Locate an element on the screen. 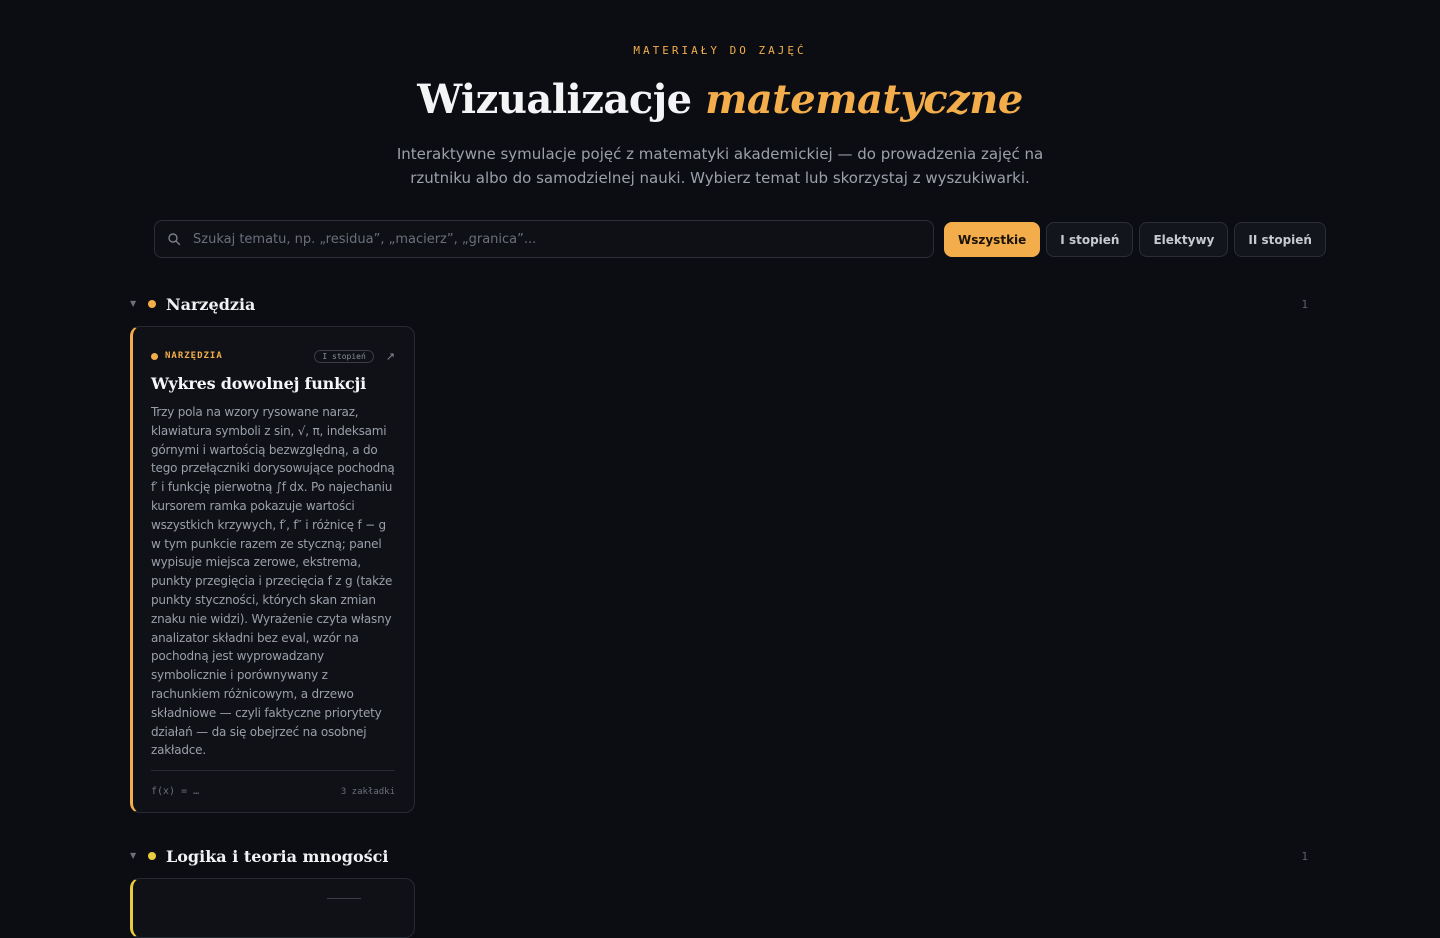  filter-electives-button: Elektywy is located at coordinates (1184, 239).